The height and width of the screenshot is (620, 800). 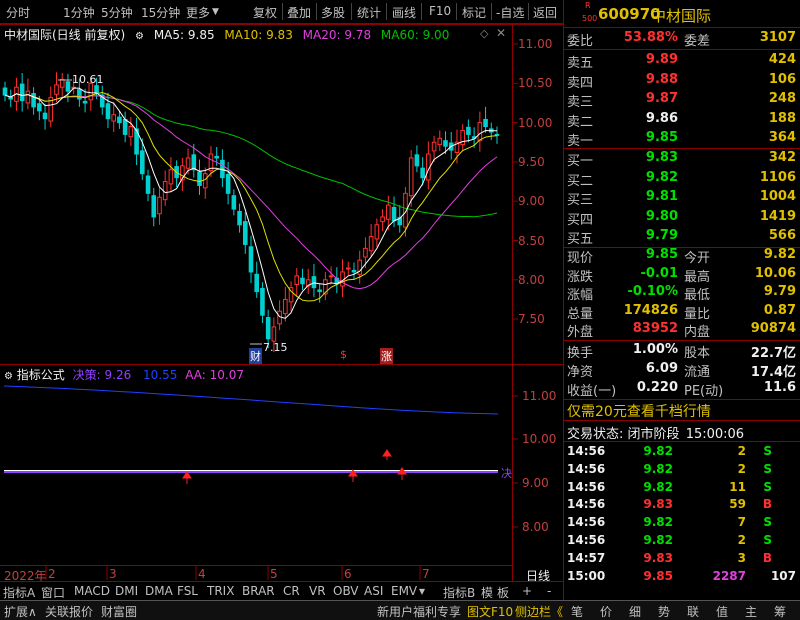 I want to click on dollar-marker: $, so click(x=343, y=354).